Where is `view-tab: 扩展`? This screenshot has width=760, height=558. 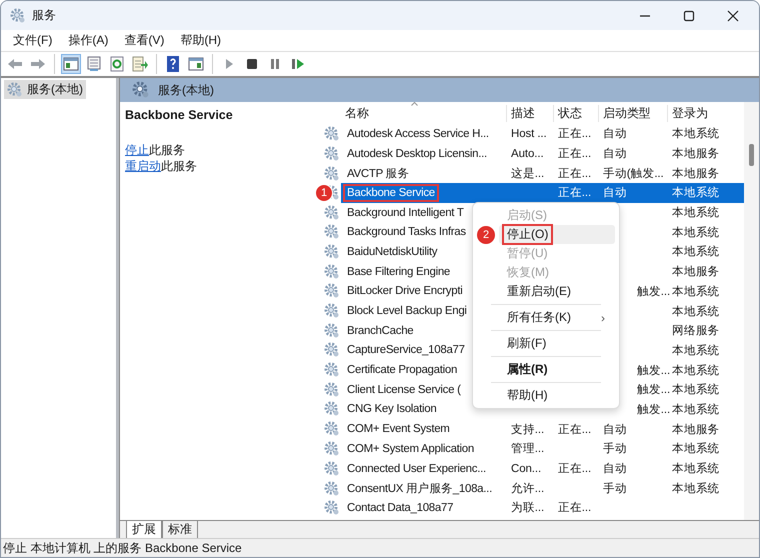
view-tab: 扩展 is located at coordinates (144, 530).